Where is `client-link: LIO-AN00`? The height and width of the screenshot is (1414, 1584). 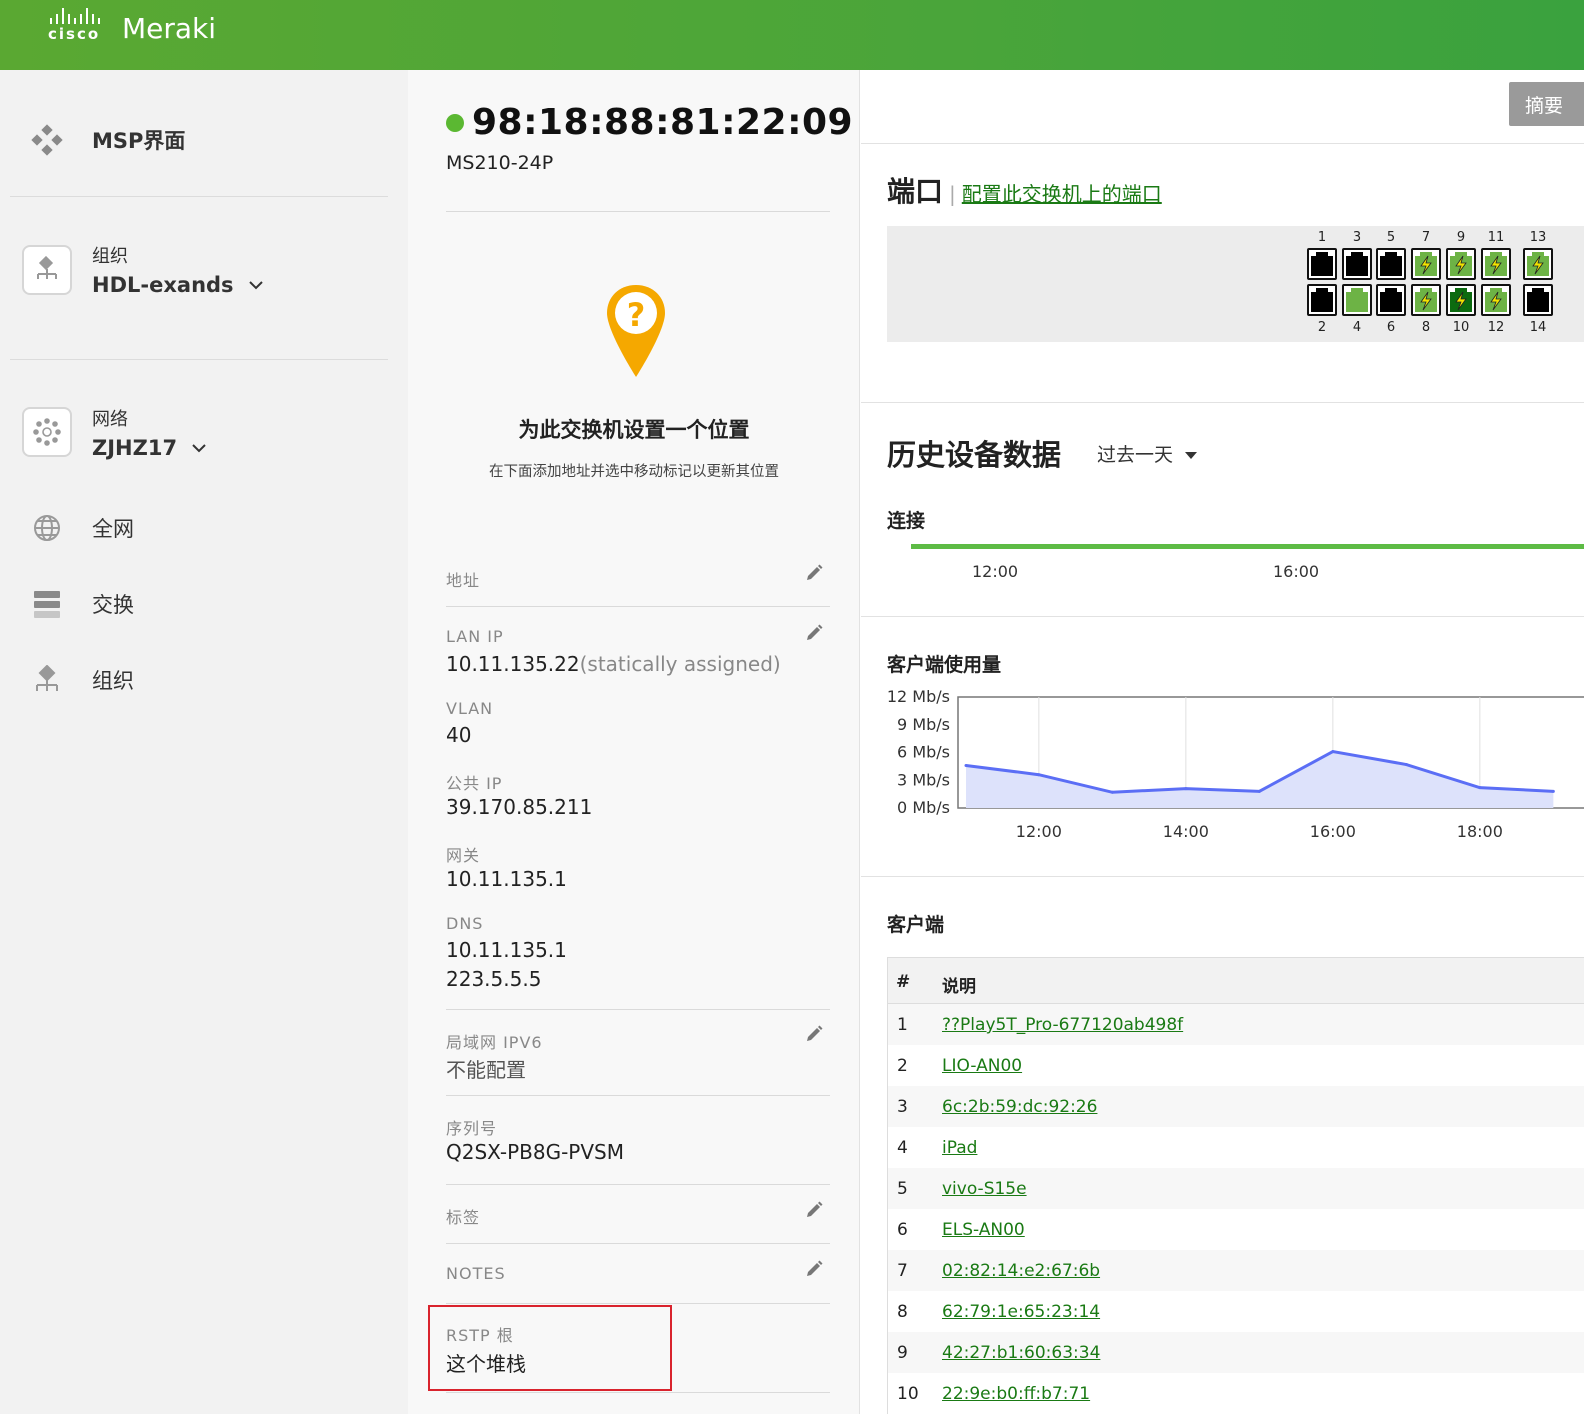
client-link: LIO-AN00 is located at coordinates (982, 1066).